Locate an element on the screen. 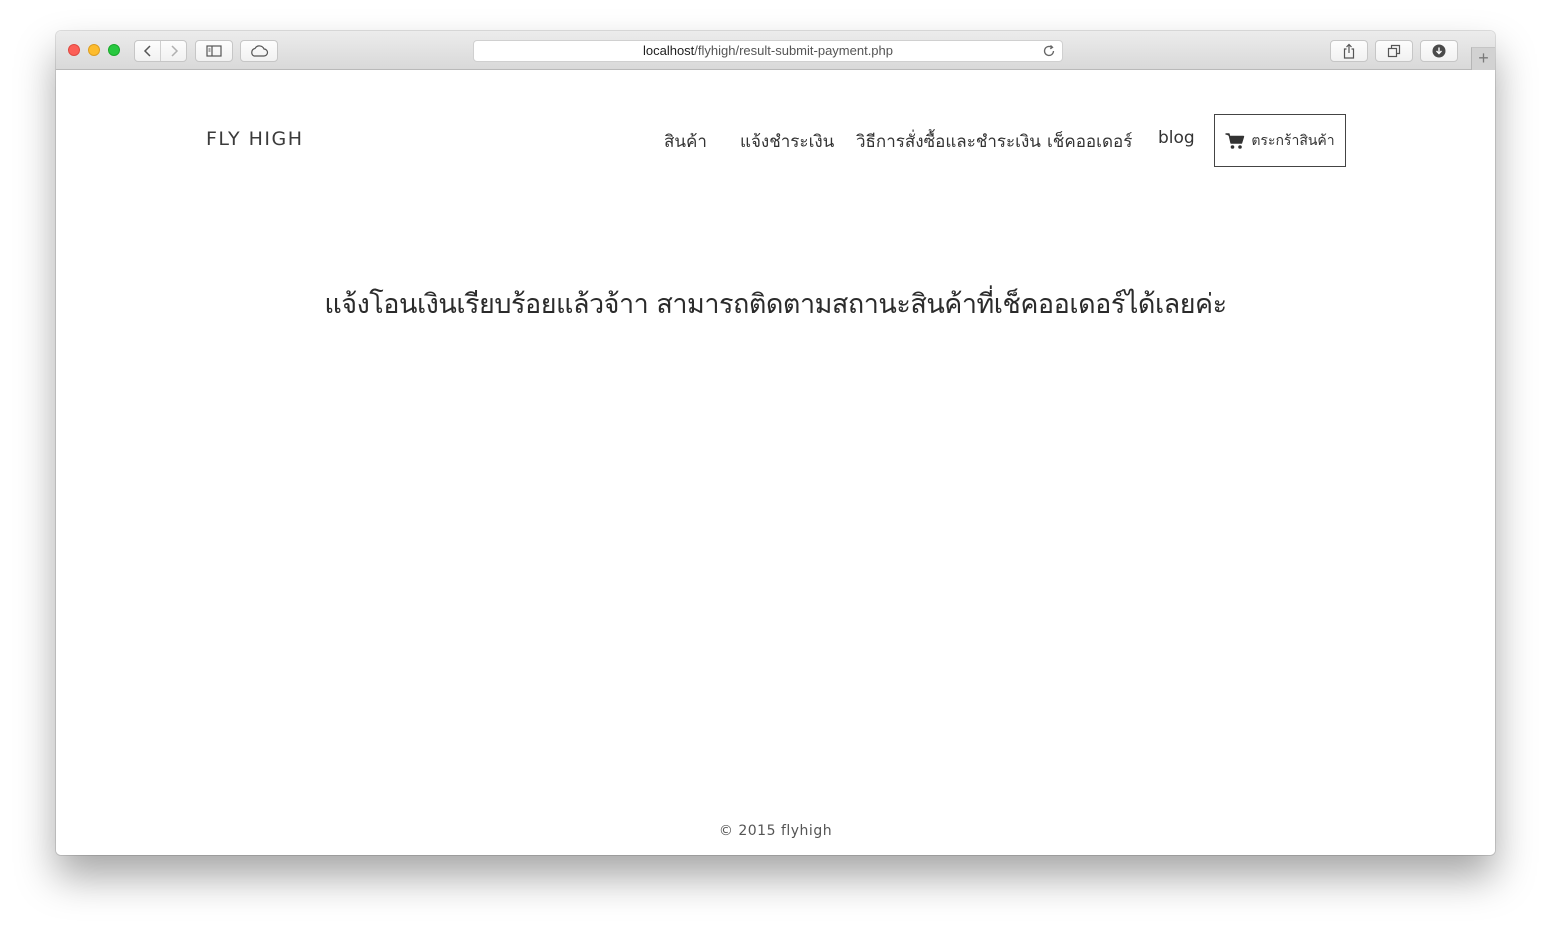 The width and height of the screenshot is (1551, 936). nav-payment-notice: แจ้งชำระเงิน is located at coordinates (787, 141).